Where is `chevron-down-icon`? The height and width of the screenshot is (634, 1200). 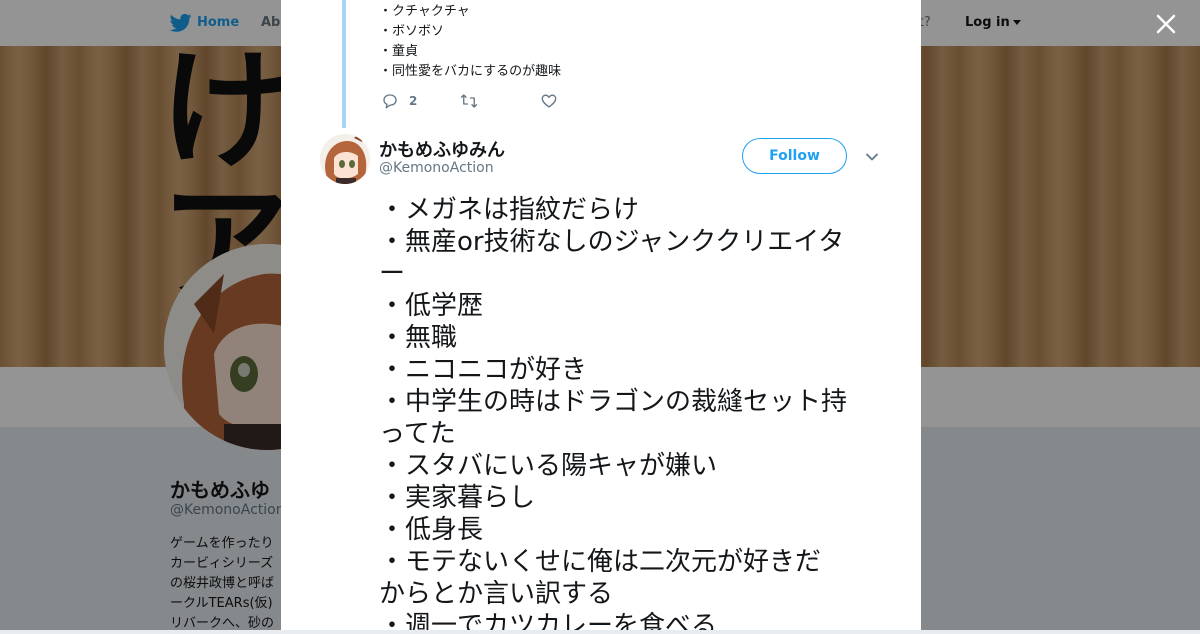 chevron-down-icon is located at coordinates (872, 157).